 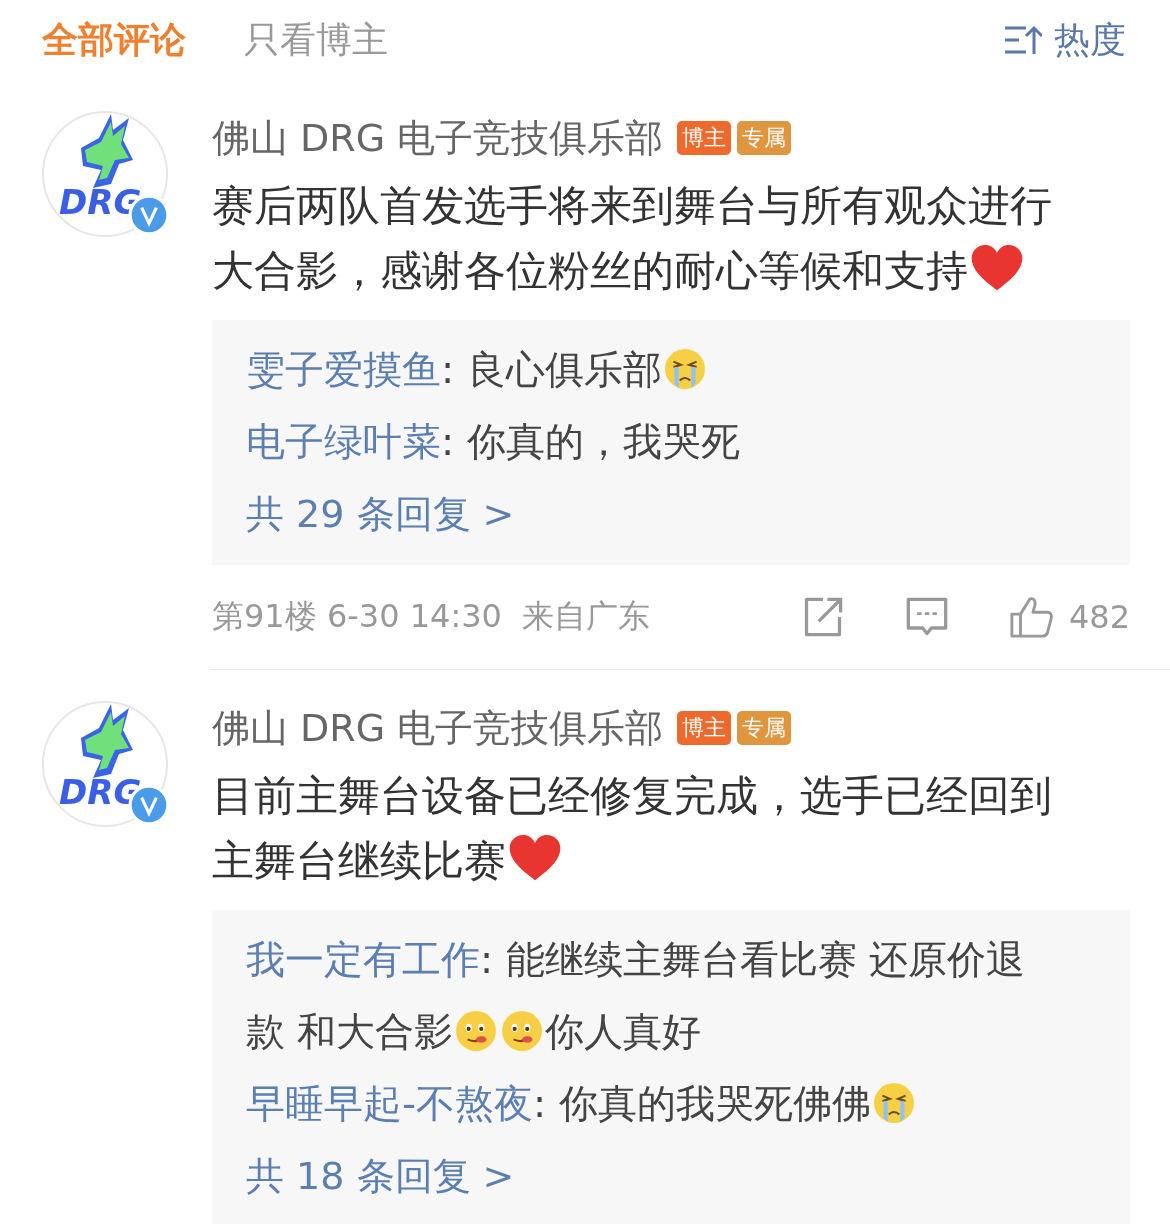 I want to click on reply-text: : 你真的我哭死佛佛, so click(x=702, y=1104).